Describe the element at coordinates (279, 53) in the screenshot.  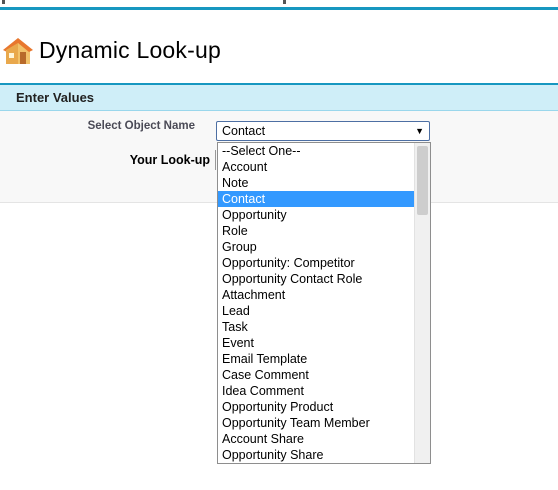
I see `page-header: Dynamic Look-up` at that location.